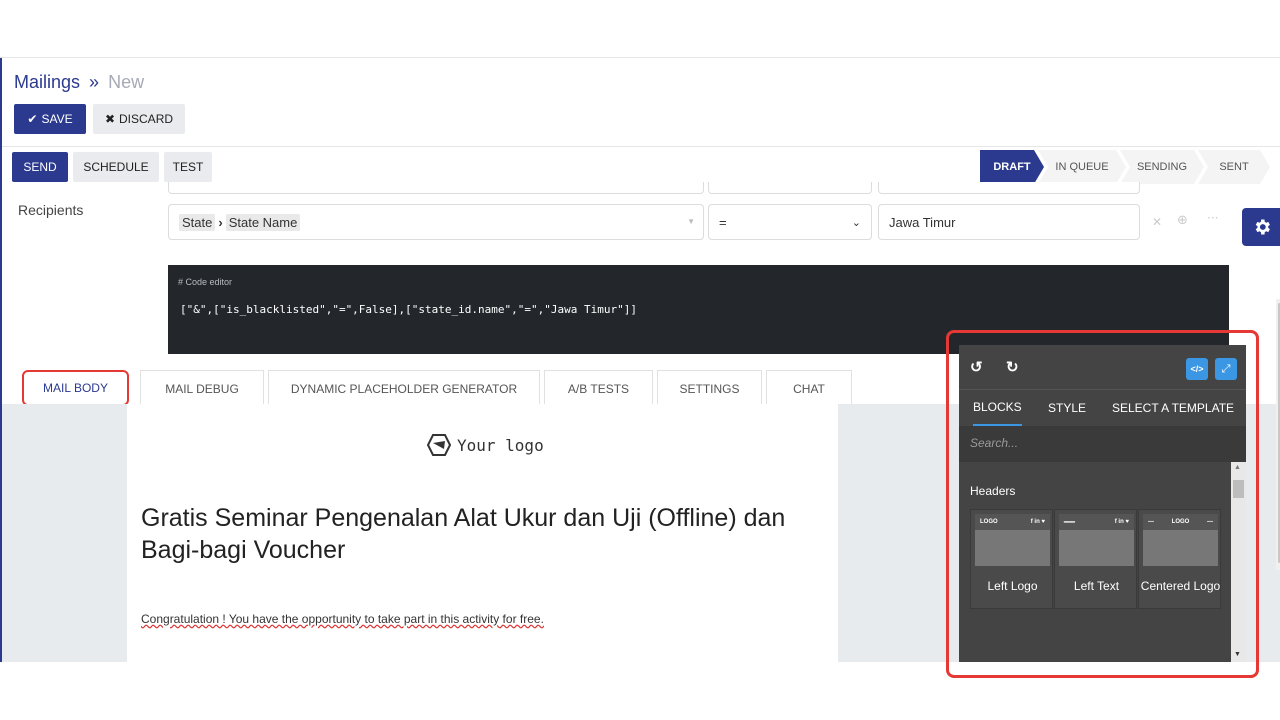 The image size is (1280, 720). What do you see at coordinates (126, 82) in the screenshot?
I see `breadcrumb-current: New` at bounding box center [126, 82].